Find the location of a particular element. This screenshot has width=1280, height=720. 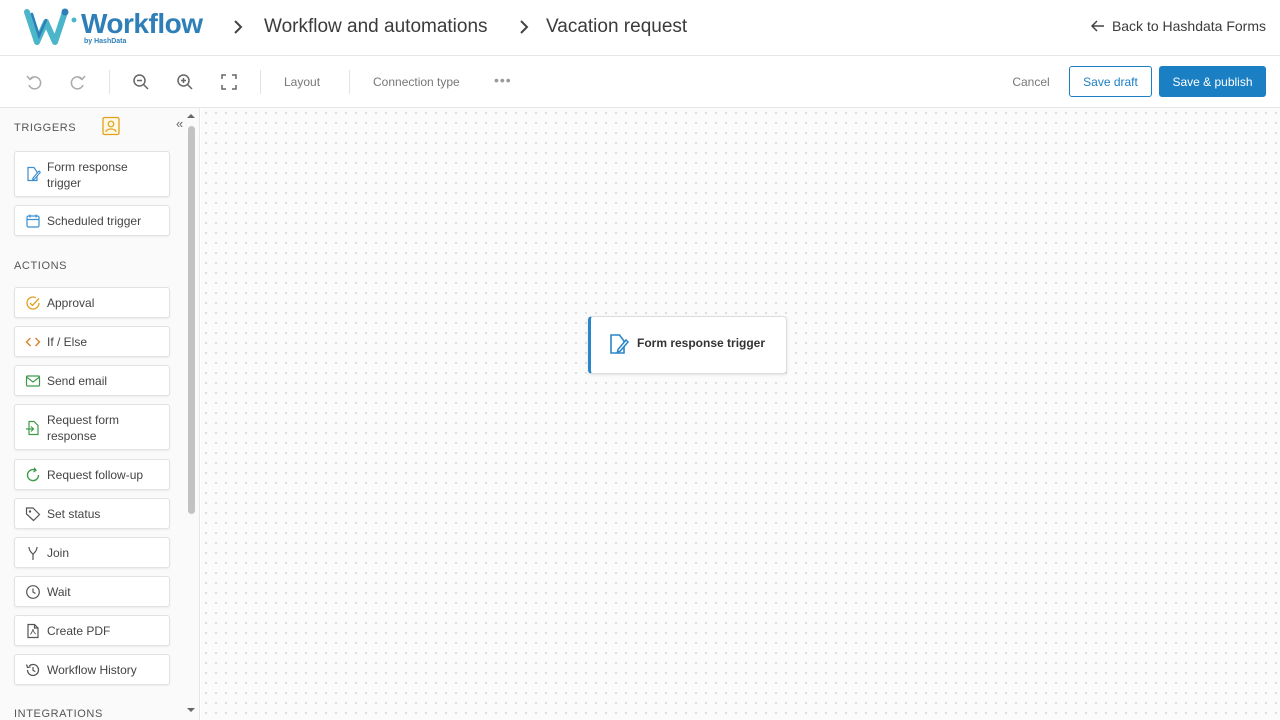

logo-wordmark: Workflow is located at coordinates (142, 23).